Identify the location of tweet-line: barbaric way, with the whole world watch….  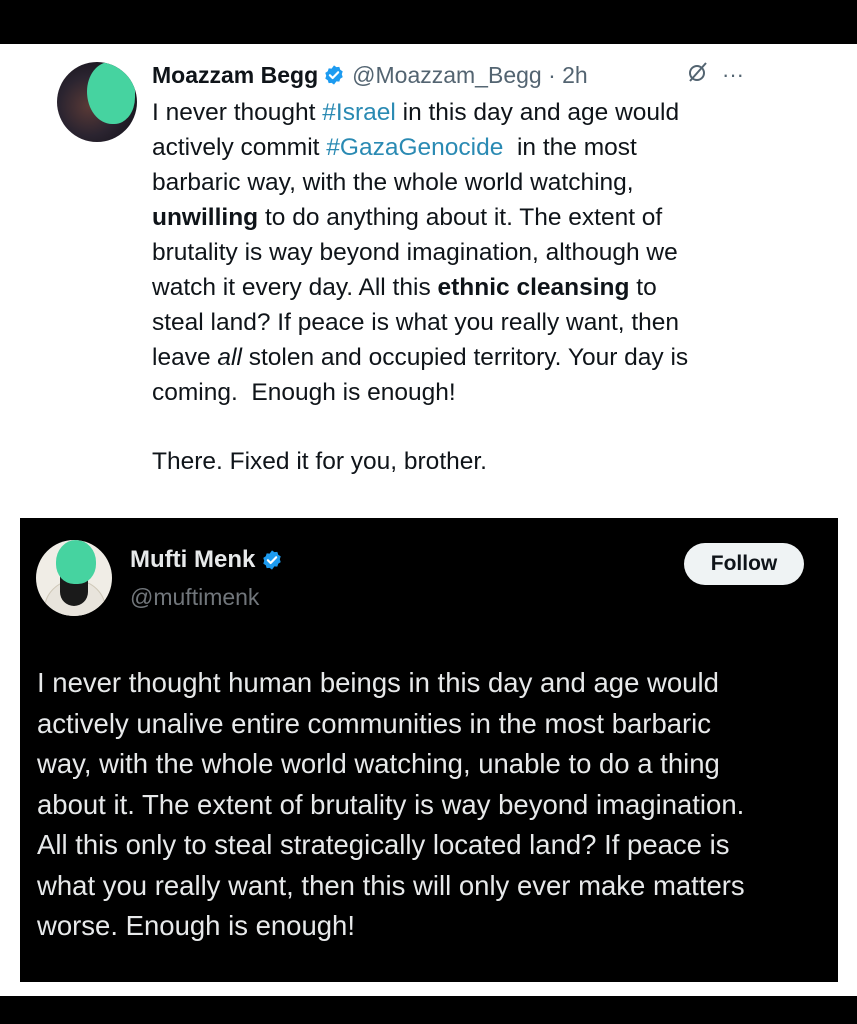
(477, 182).